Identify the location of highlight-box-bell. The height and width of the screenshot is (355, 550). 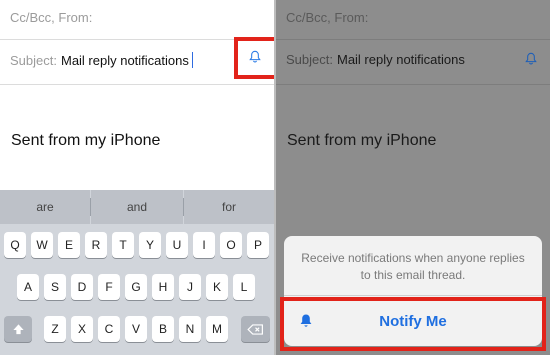
(254, 58).